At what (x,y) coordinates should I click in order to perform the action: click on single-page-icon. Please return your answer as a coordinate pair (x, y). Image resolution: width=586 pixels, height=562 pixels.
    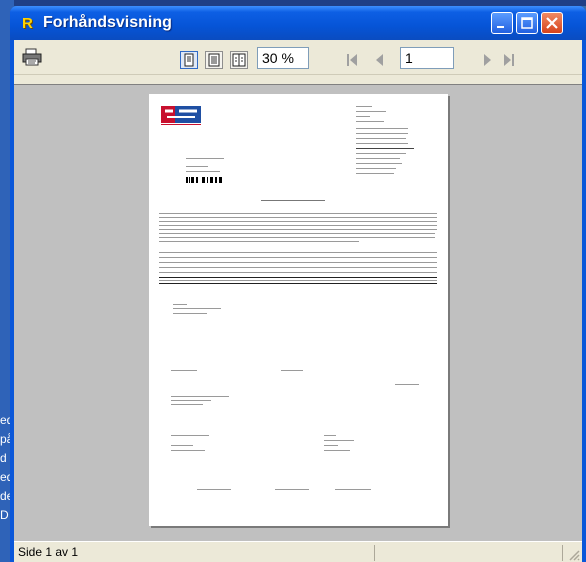
    Looking at the image, I should click on (189, 60).